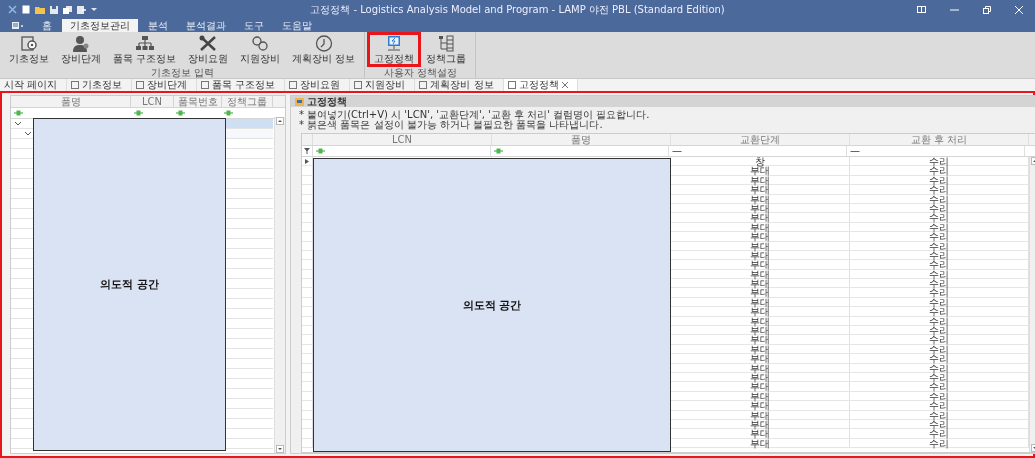 Image resolution: width=1035 pixels, height=458 pixels. What do you see at coordinates (29, 43) in the screenshot?
I see `gear-document-icon` at bounding box center [29, 43].